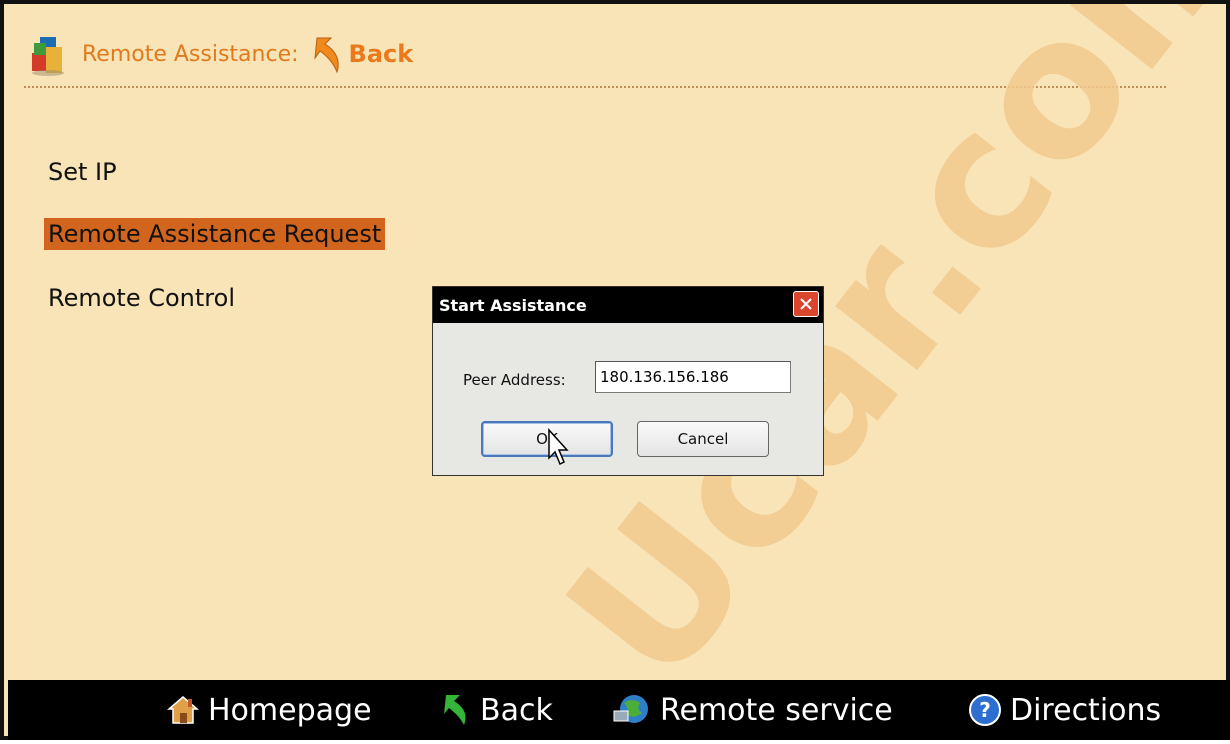 The width and height of the screenshot is (1230, 744). I want to click on house-icon, so click(183, 710).